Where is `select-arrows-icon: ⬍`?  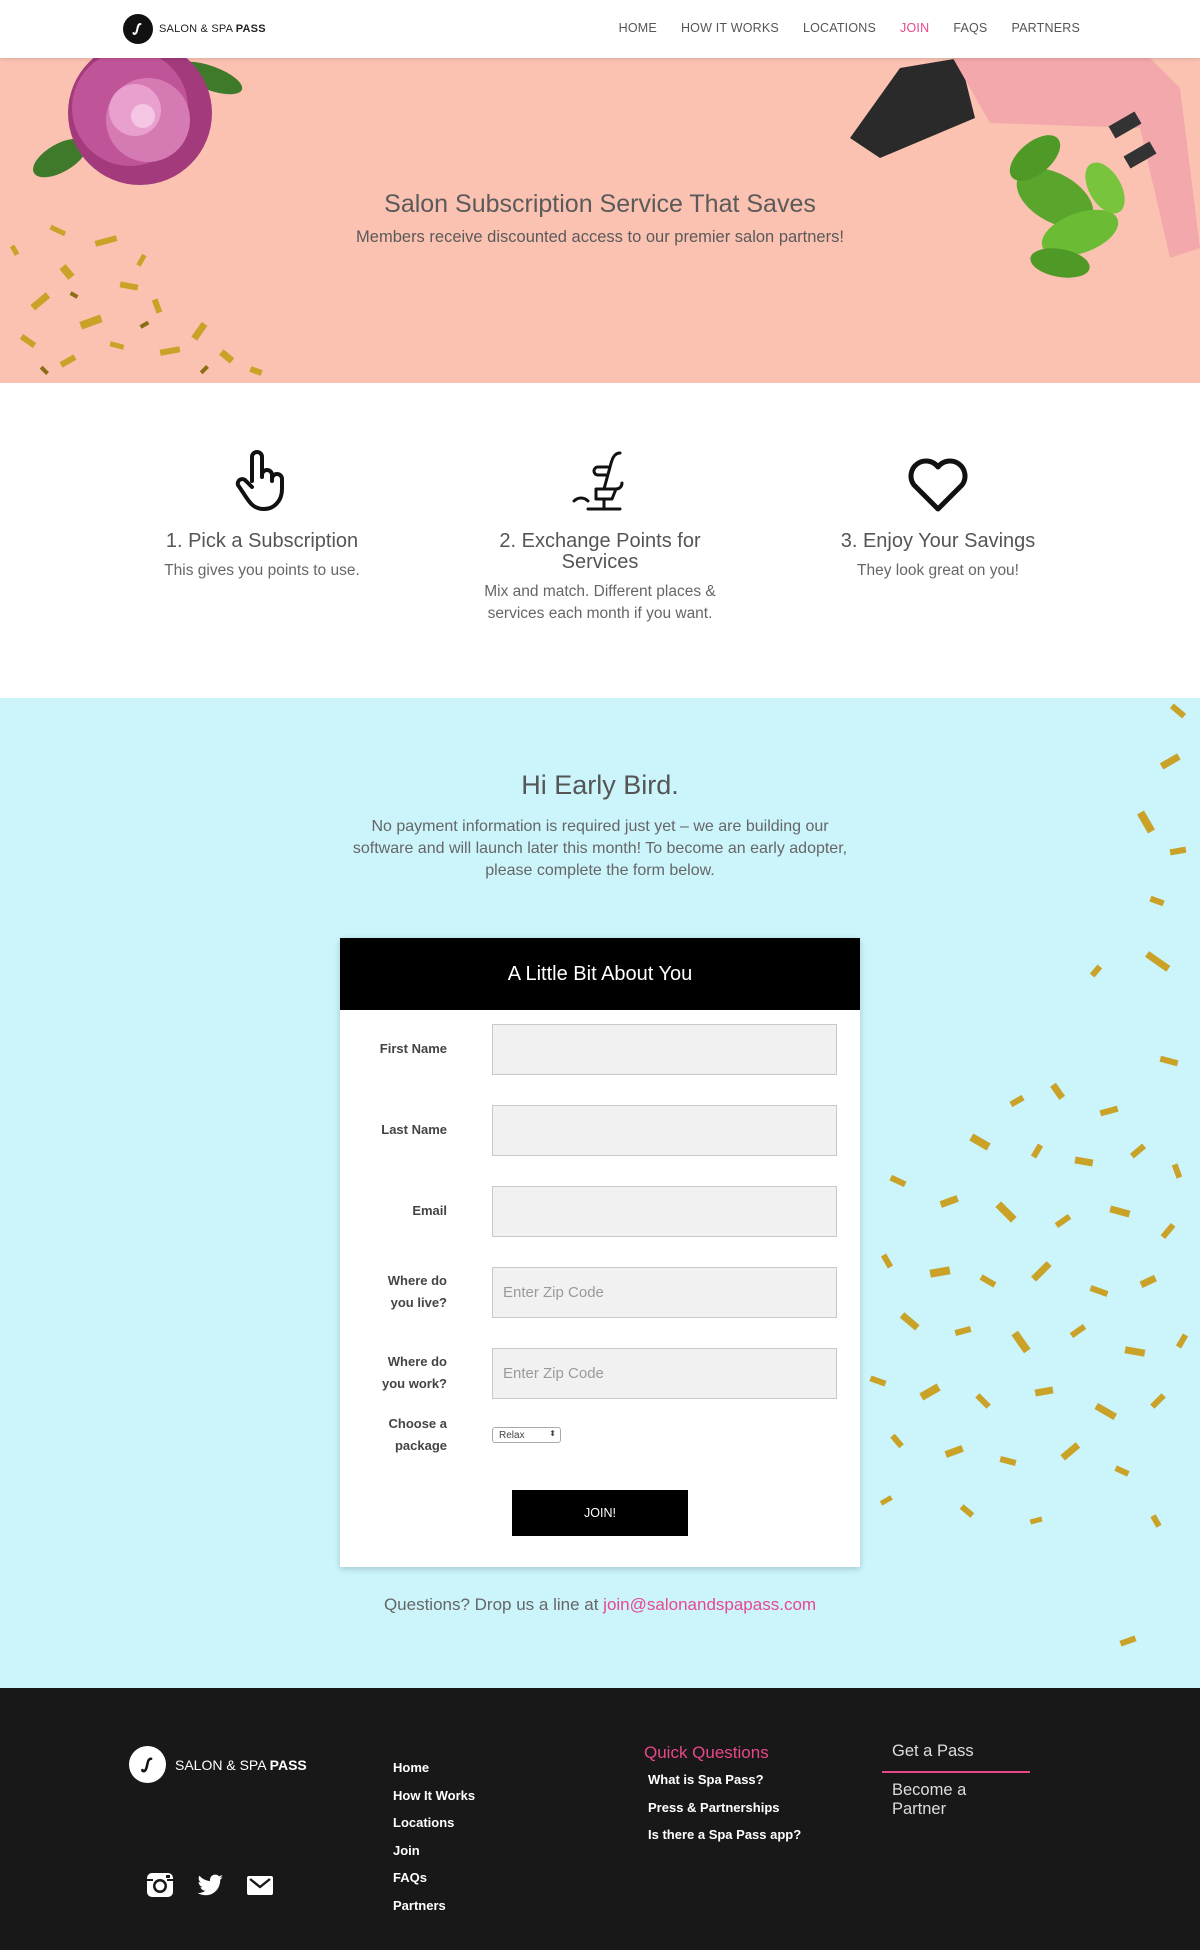
select-arrows-icon: ⬍ is located at coordinates (552, 1433).